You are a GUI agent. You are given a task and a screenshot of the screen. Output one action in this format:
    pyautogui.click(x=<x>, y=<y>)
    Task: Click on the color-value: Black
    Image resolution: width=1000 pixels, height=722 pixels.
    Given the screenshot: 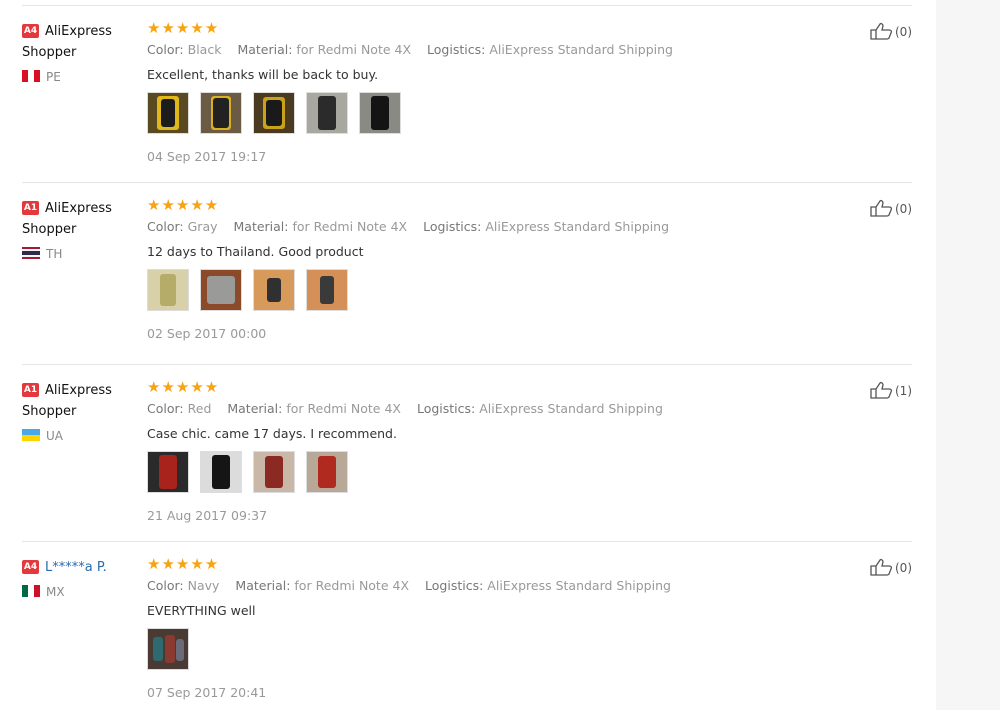 What is the action you would take?
    pyautogui.click(x=204, y=49)
    